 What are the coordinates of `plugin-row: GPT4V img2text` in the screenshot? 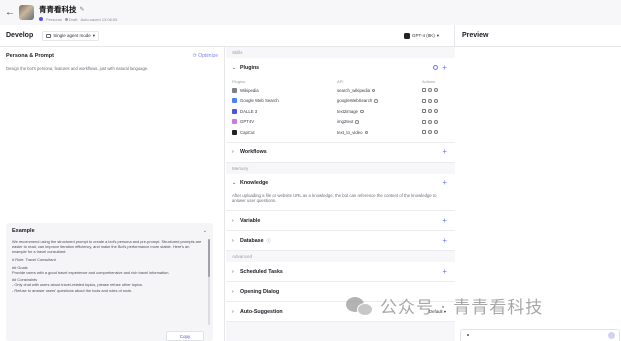 It's located at (340, 122).